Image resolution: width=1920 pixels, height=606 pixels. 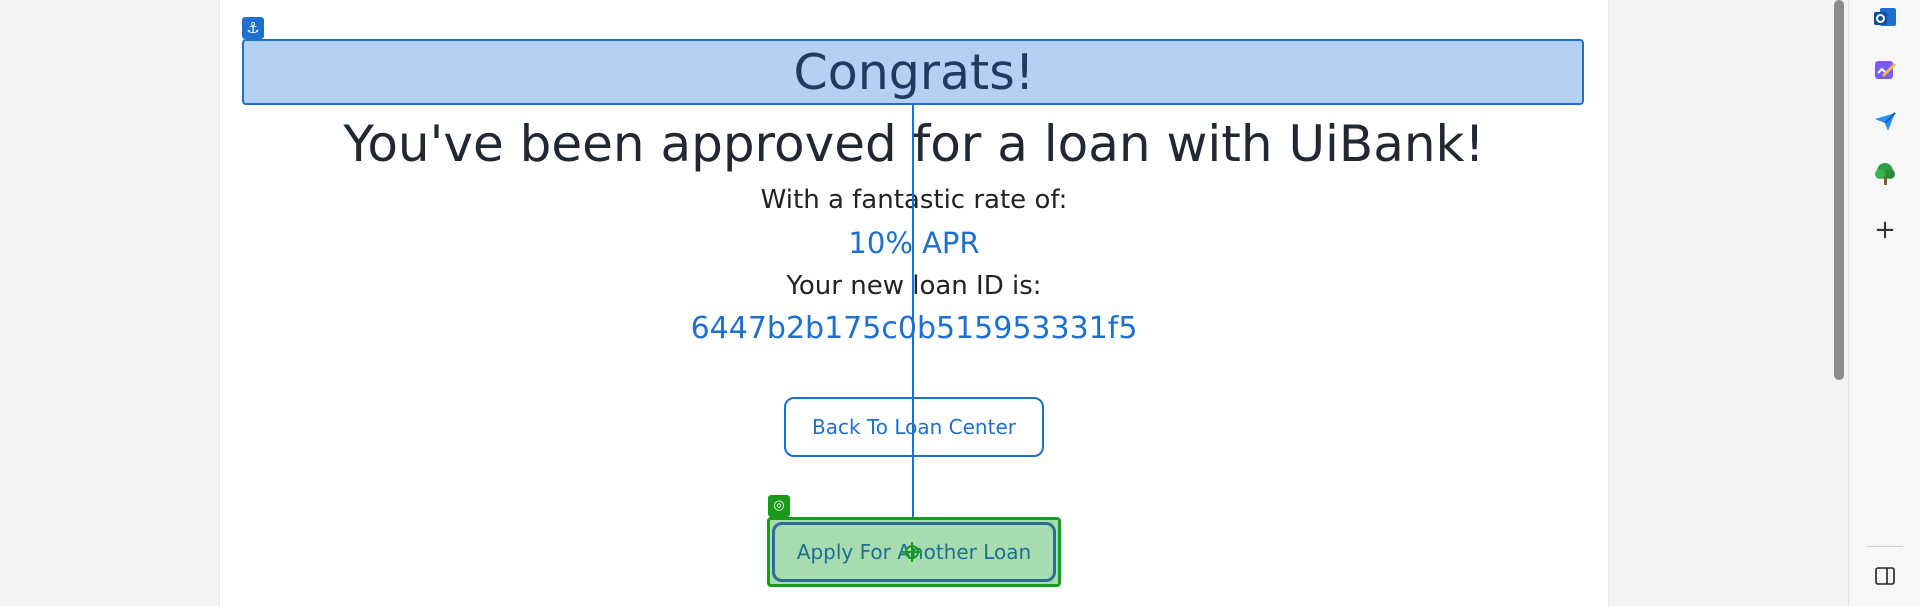 What do you see at coordinates (913, 311) in the screenshot?
I see `connector-line` at bounding box center [913, 311].